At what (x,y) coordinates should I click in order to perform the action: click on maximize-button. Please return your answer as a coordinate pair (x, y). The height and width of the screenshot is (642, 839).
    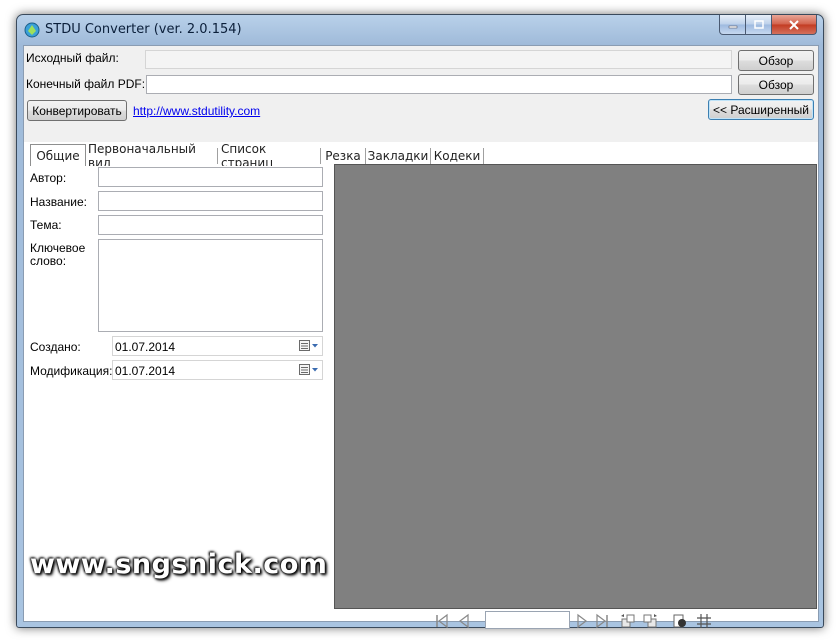
    Looking at the image, I should click on (759, 25).